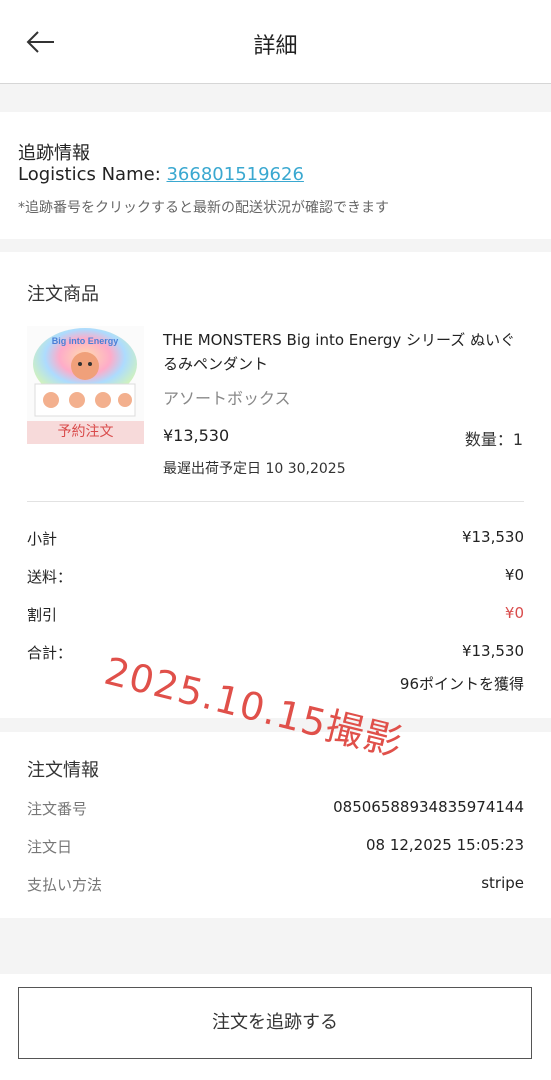 The width and height of the screenshot is (551, 1080). What do you see at coordinates (203, 208) in the screenshot?
I see `tracking-note: *追跡番号をクリックすると最新の配送状況が確認できます` at bounding box center [203, 208].